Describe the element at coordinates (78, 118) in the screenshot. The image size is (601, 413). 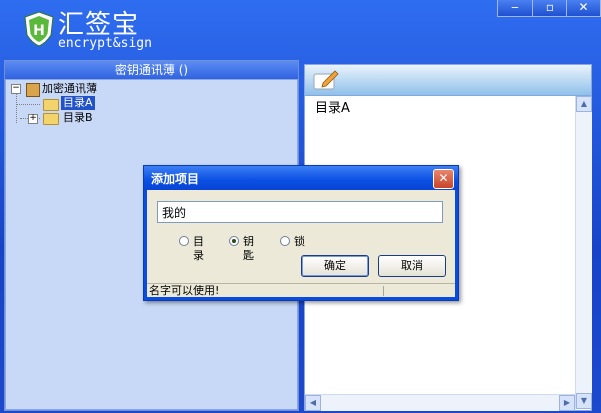
I see `tree-item-directory-b: 目录B` at that location.